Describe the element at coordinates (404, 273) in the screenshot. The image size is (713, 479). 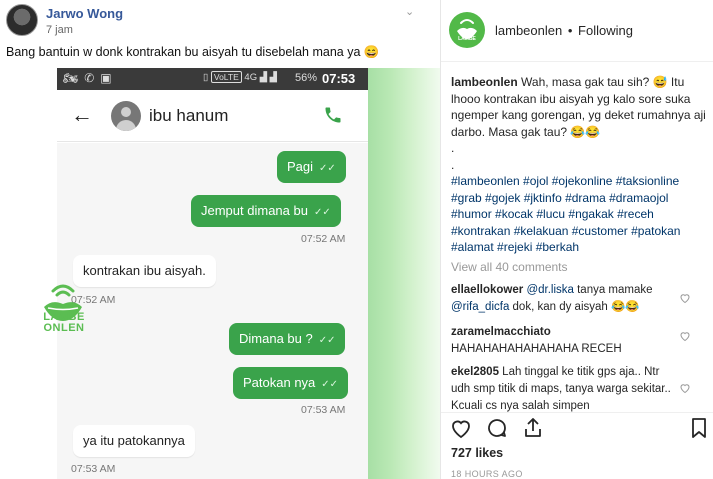
I see `blurred-background` at that location.